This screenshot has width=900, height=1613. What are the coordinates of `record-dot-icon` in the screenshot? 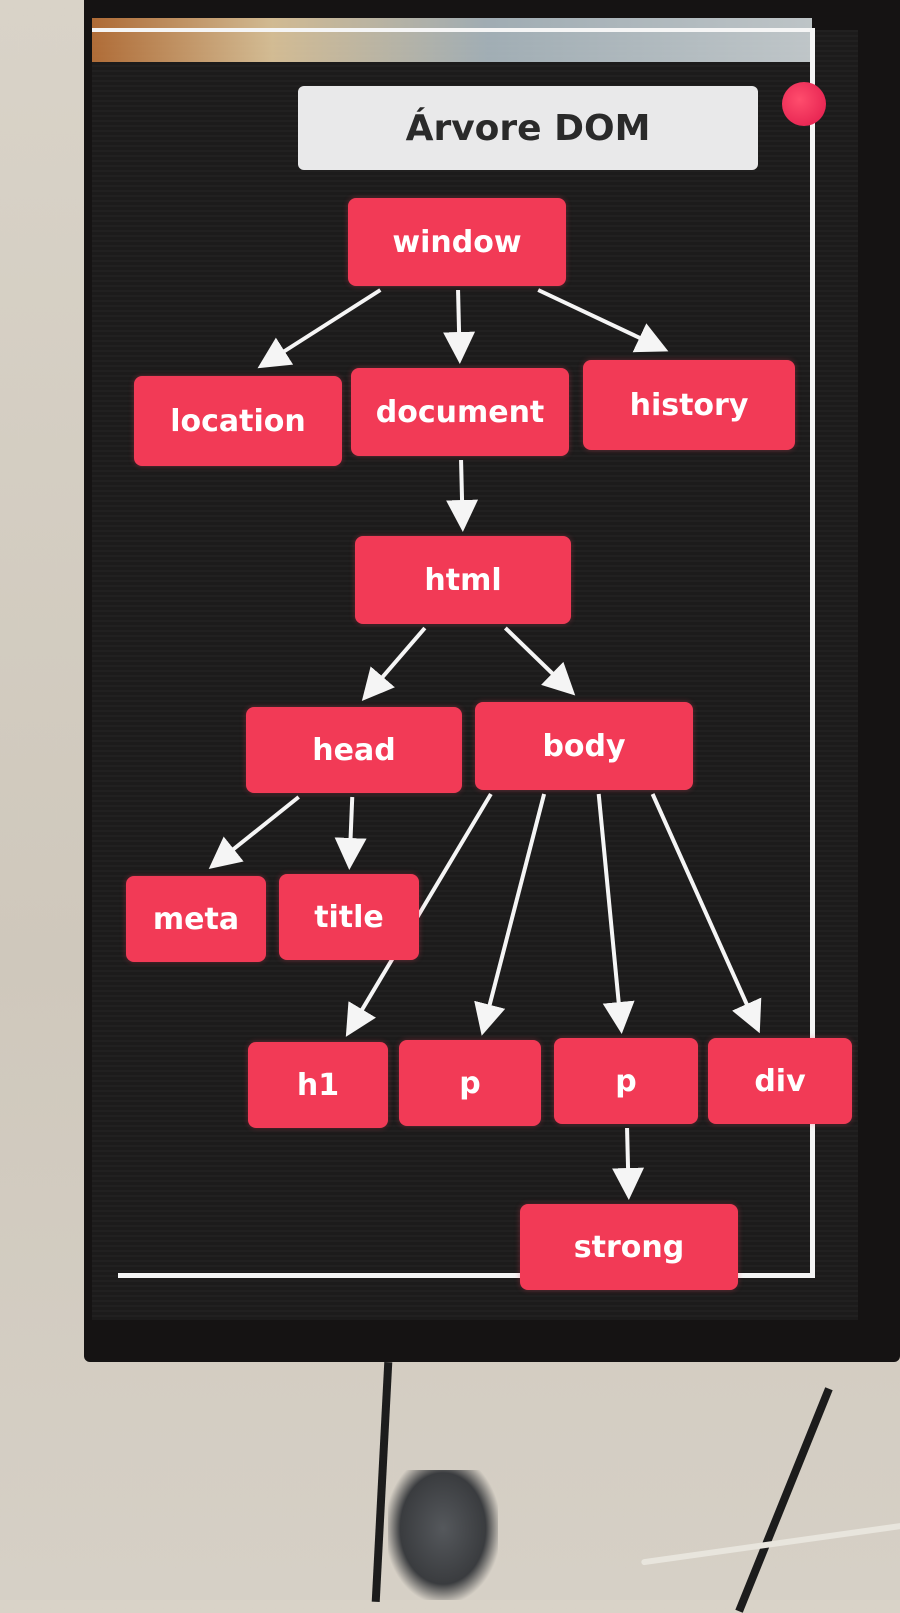 It's located at (804, 104).